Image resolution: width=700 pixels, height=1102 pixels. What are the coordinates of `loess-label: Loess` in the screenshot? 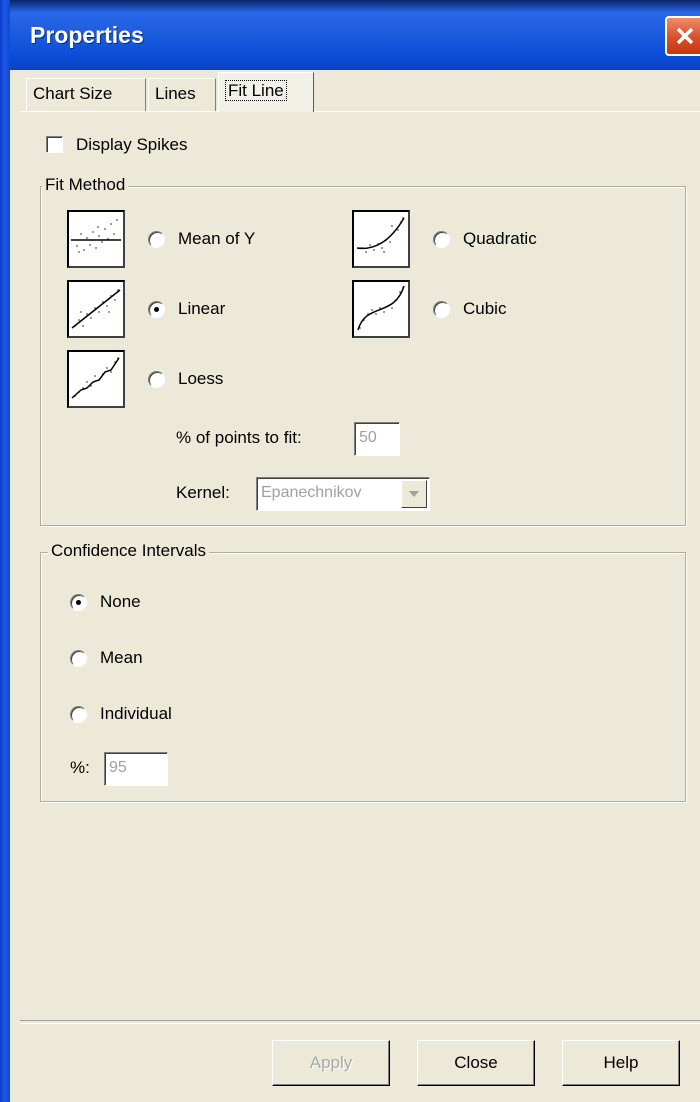 It's located at (200, 379).